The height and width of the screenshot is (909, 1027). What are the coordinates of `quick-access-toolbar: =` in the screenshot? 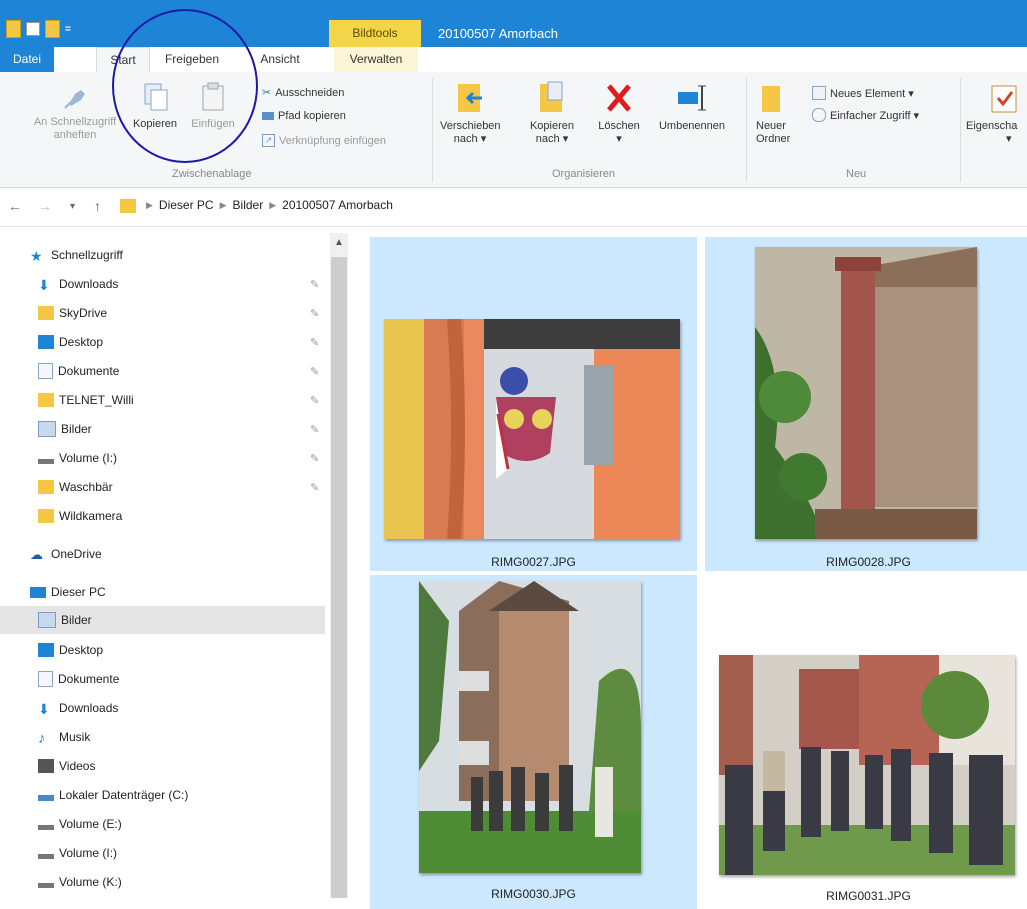 It's located at (38, 29).